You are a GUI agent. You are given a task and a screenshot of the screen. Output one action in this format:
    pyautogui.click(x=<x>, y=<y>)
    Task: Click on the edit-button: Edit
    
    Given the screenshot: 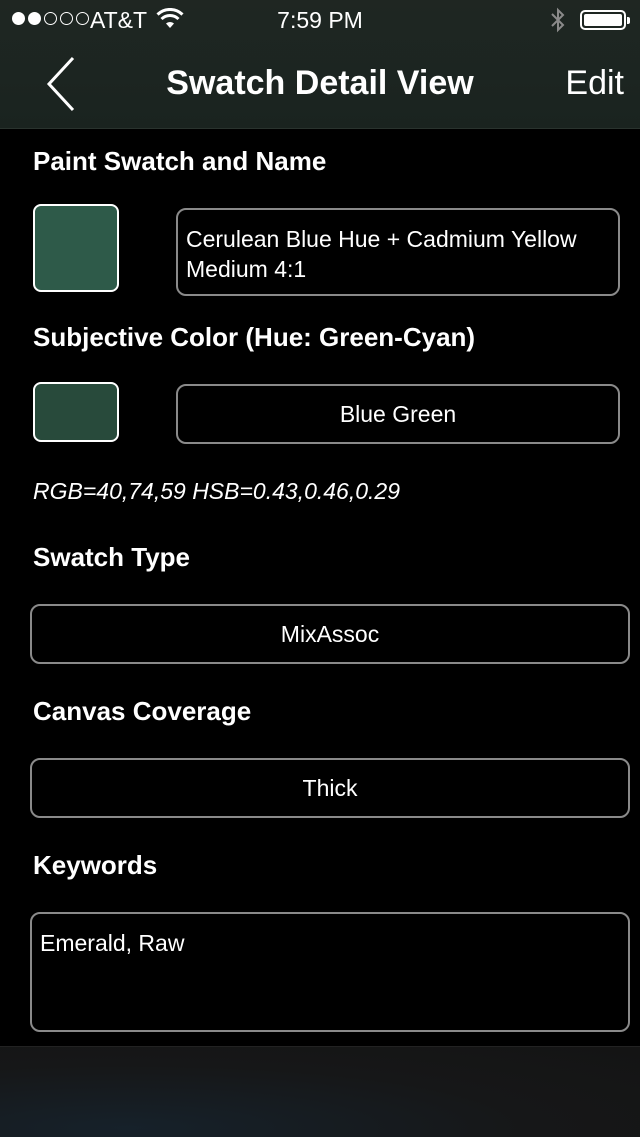 What is the action you would take?
    pyautogui.click(x=594, y=83)
    